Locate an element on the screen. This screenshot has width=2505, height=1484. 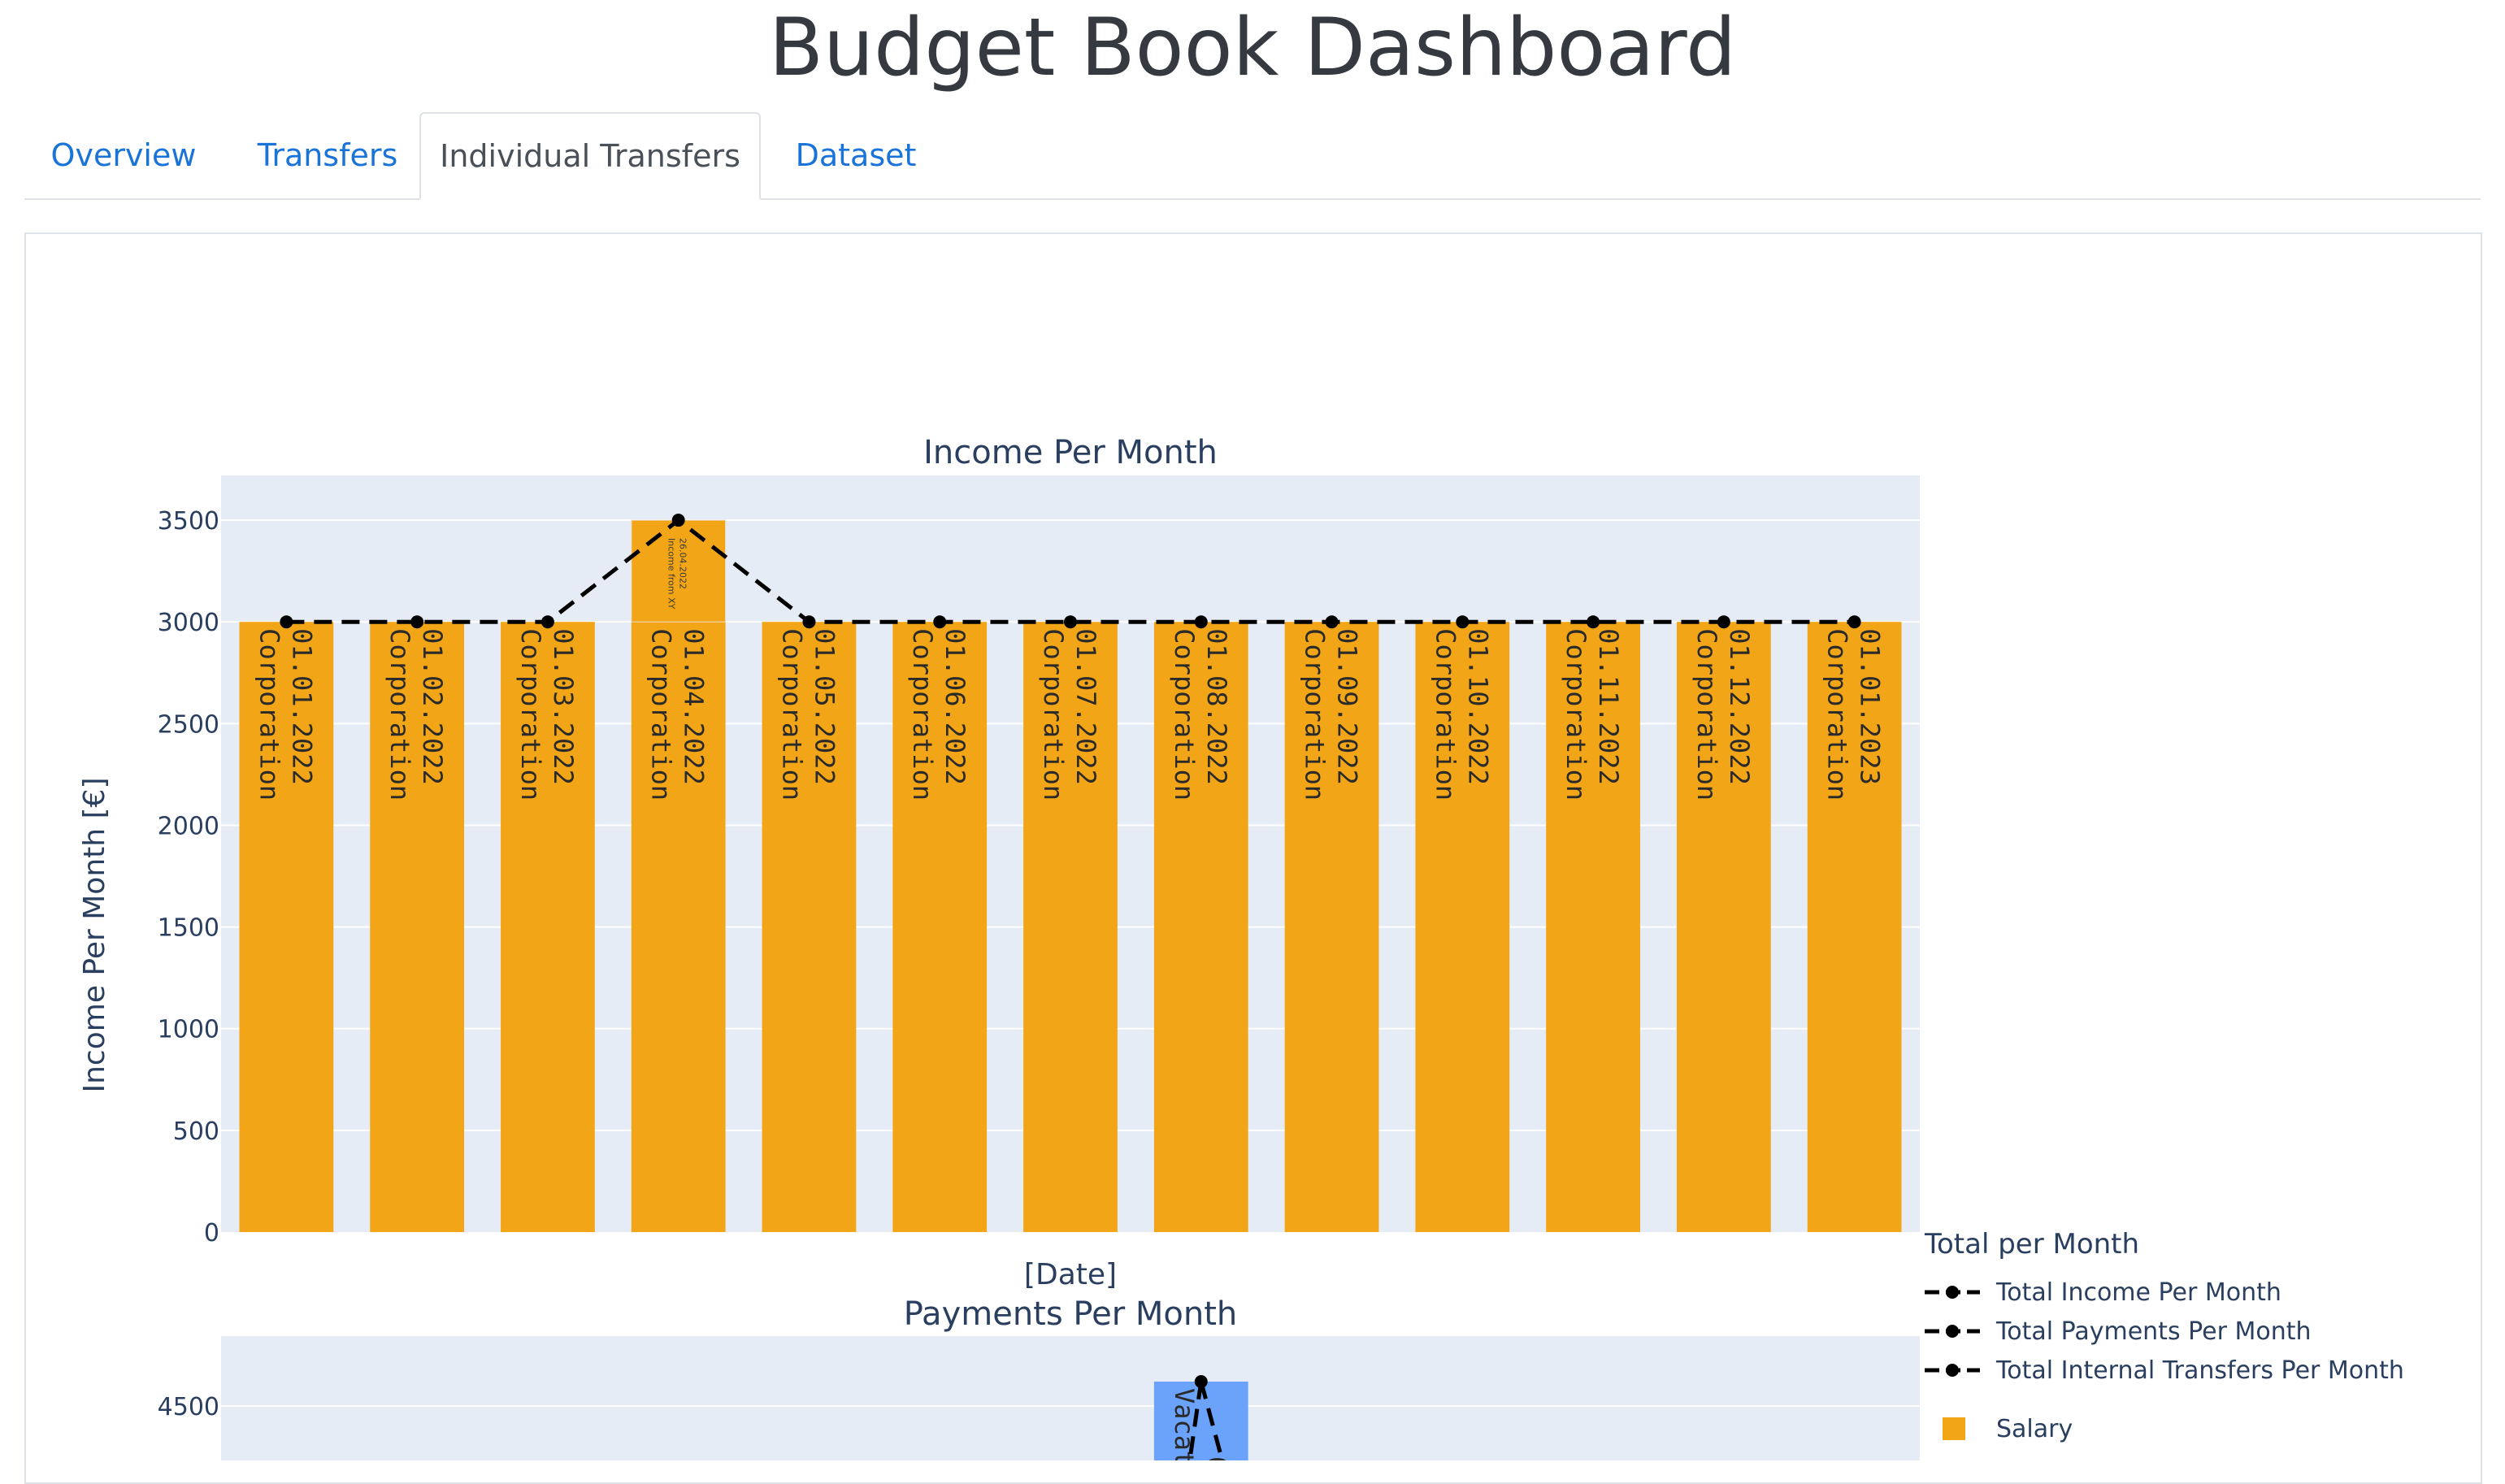
bar-label-date: 01.03.2022 is located at coordinates (564, 706).